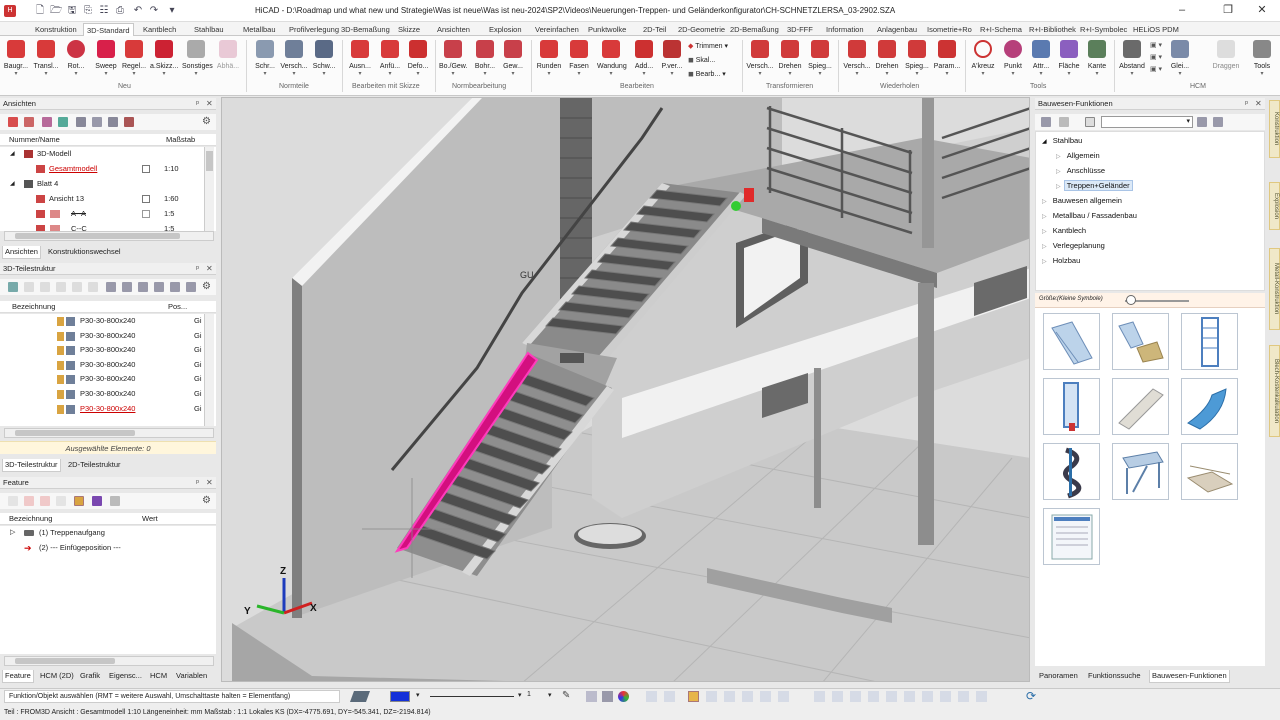 The height and width of the screenshot is (720, 1280). Describe the element at coordinates (104, 11) in the screenshot. I see `properties-icon: ☷` at that location.